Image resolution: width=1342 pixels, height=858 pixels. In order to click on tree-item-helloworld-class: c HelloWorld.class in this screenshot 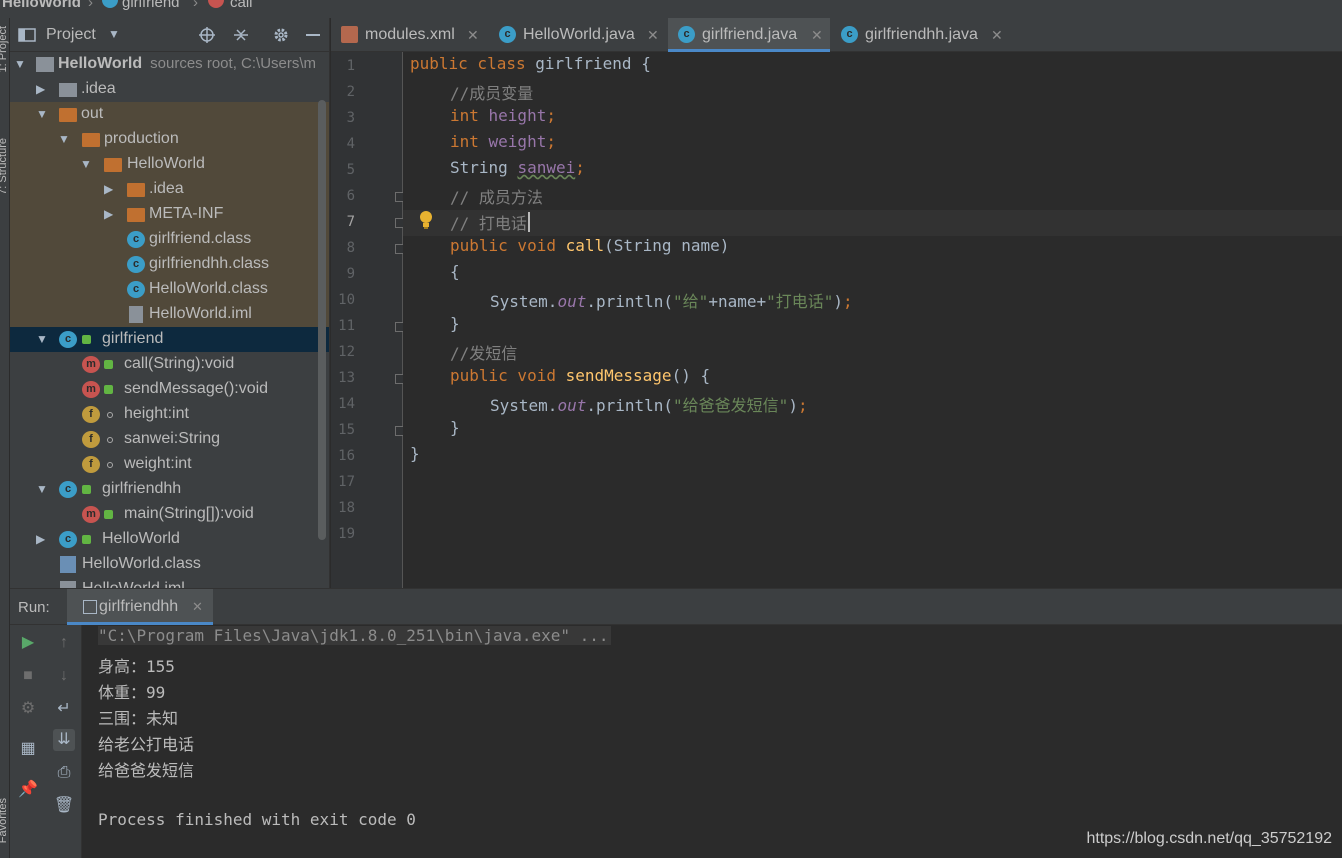, I will do `click(169, 289)`.